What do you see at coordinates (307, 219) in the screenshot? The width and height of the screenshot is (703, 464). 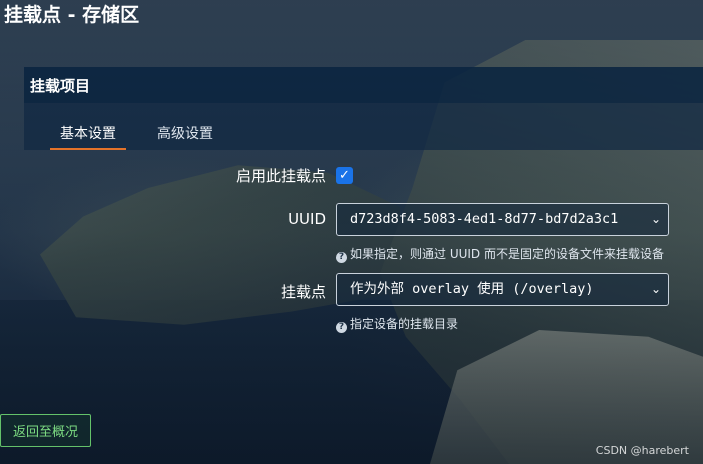 I see `uuid-label: UUID` at bounding box center [307, 219].